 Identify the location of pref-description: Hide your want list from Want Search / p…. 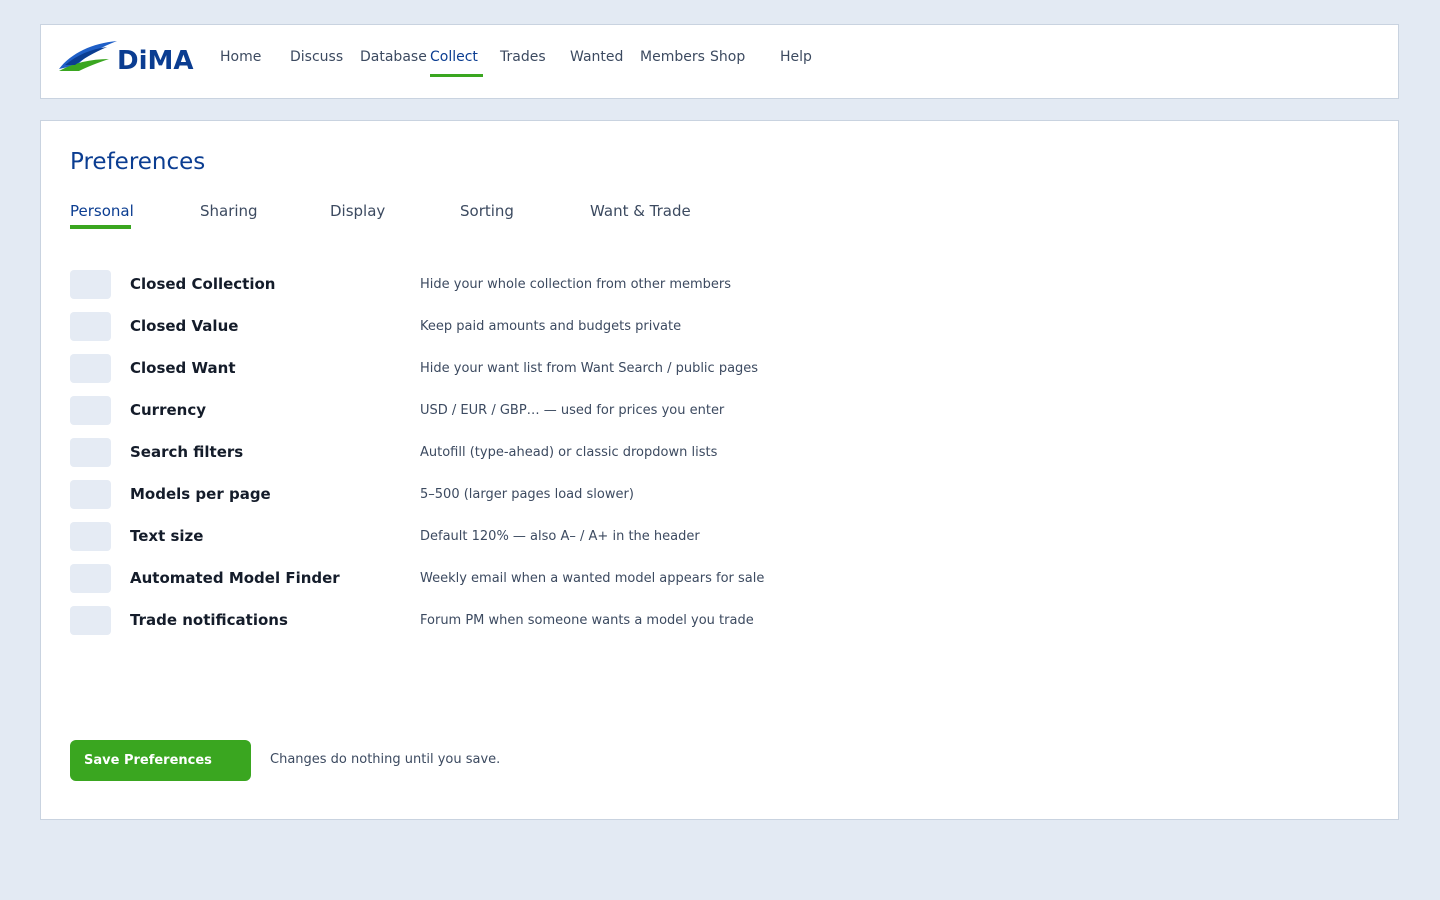
(589, 368).